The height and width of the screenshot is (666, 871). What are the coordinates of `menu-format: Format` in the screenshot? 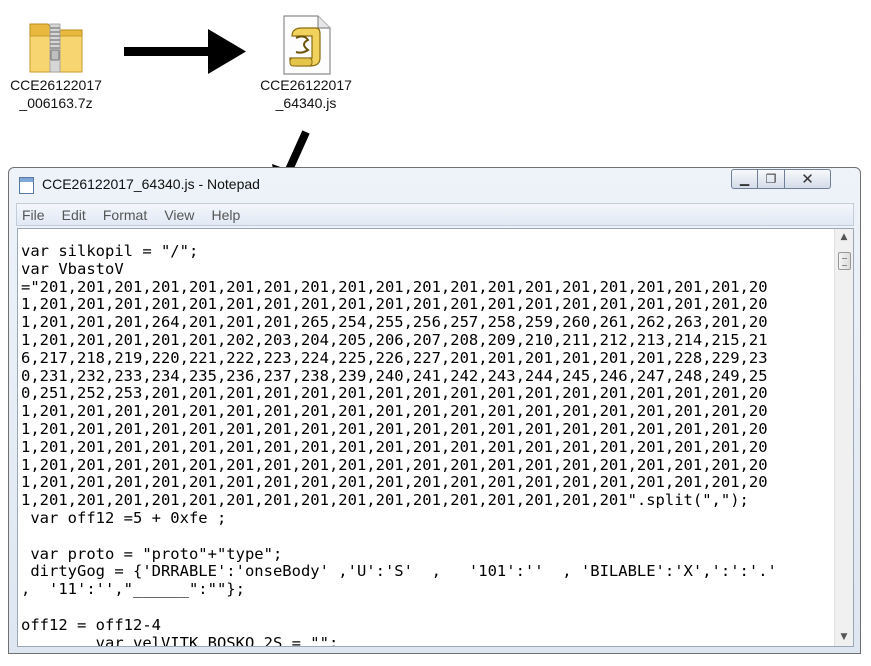 It's located at (125, 213).